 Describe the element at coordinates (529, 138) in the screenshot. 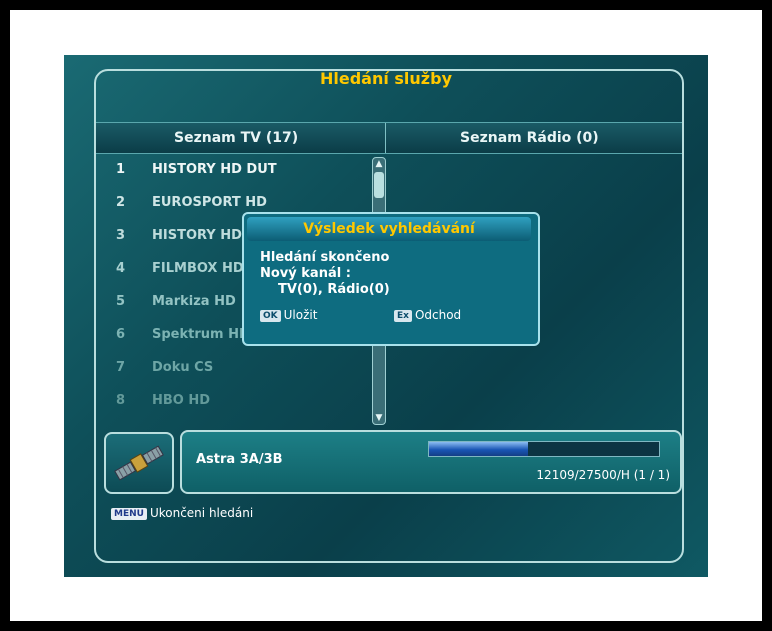

I see `tab-radio-list: Seznam Rádio (0)` at that location.